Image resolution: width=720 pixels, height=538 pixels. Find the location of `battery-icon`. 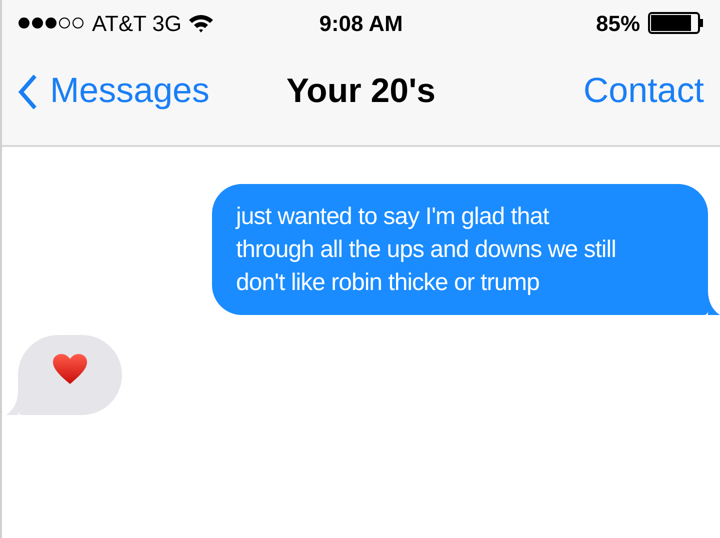

battery-icon is located at coordinates (676, 23).